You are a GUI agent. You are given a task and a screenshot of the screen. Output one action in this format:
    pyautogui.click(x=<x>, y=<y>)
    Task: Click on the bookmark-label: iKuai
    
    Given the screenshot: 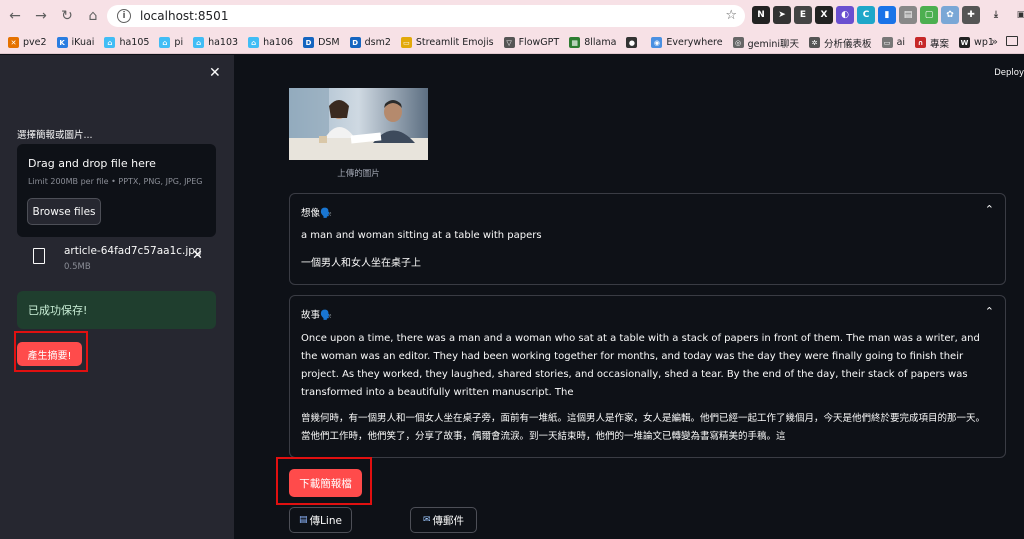 What is the action you would take?
    pyautogui.click(x=83, y=42)
    